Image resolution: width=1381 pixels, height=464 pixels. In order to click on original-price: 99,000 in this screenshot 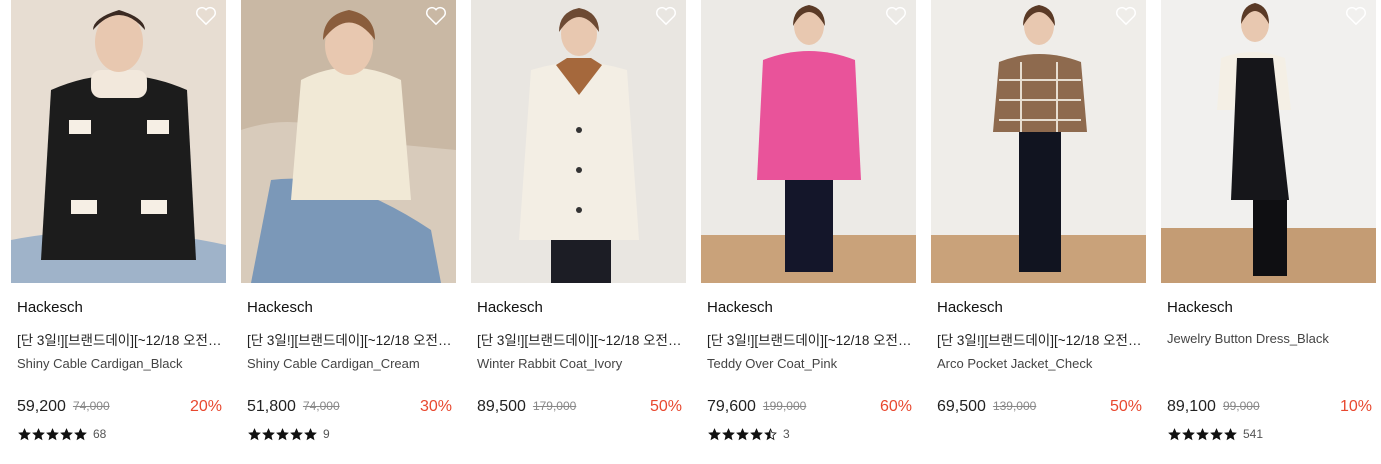, I will do `click(1241, 406)`.